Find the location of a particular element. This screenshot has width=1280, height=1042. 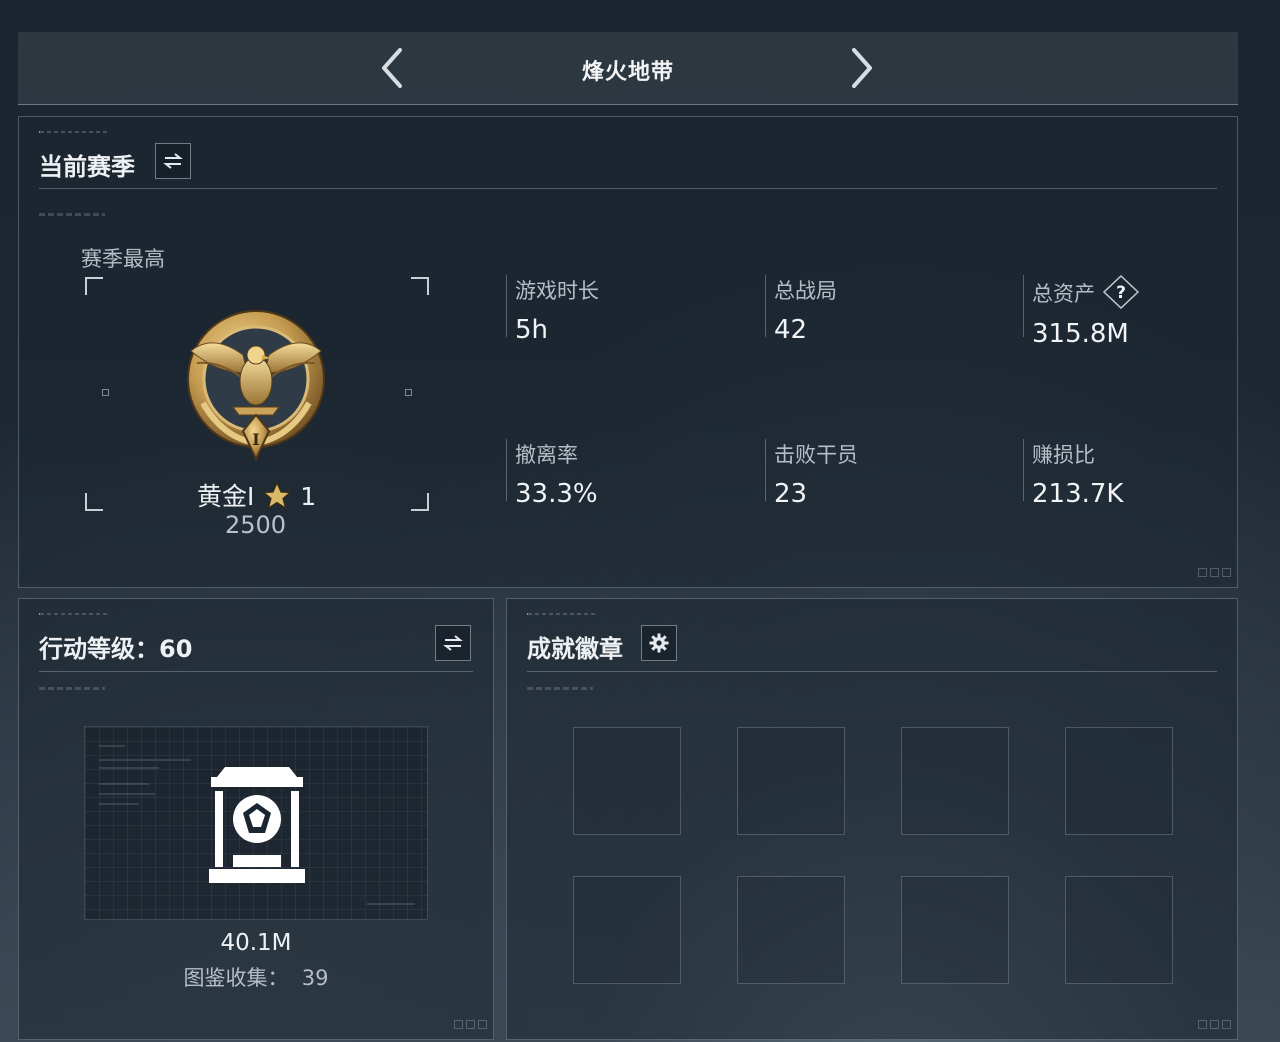

next-mode-button is located at coordinates (862, 68).